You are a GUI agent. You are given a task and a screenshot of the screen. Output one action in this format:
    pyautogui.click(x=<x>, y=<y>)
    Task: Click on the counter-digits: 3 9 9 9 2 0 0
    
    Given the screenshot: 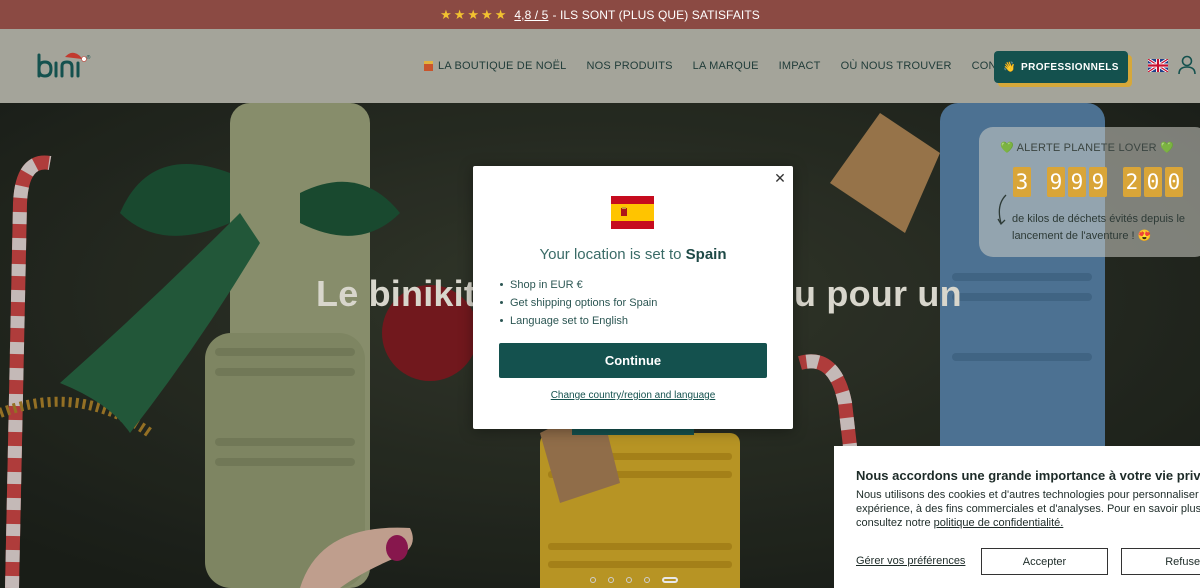 What is the action you would take?
    pyautogui.click(x=1099, y=182)
    